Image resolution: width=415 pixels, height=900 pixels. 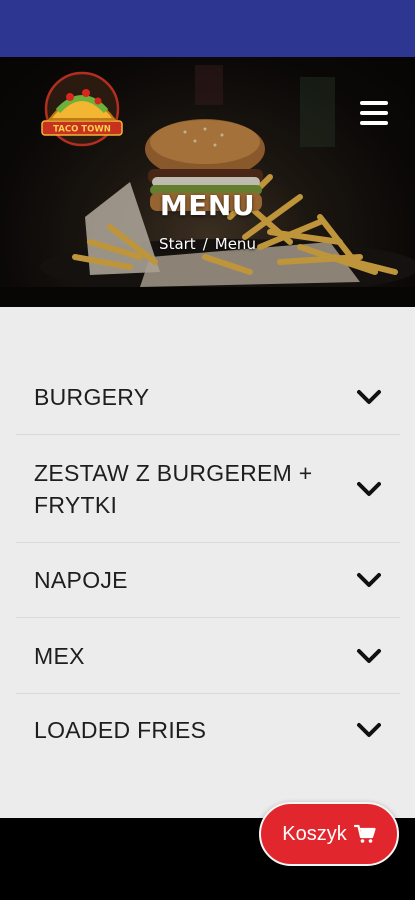 What do you see at coordinates (235, 244) in the screenshot?
I see `breadcrumb-current: Menu` at bounding box center [235, 244].